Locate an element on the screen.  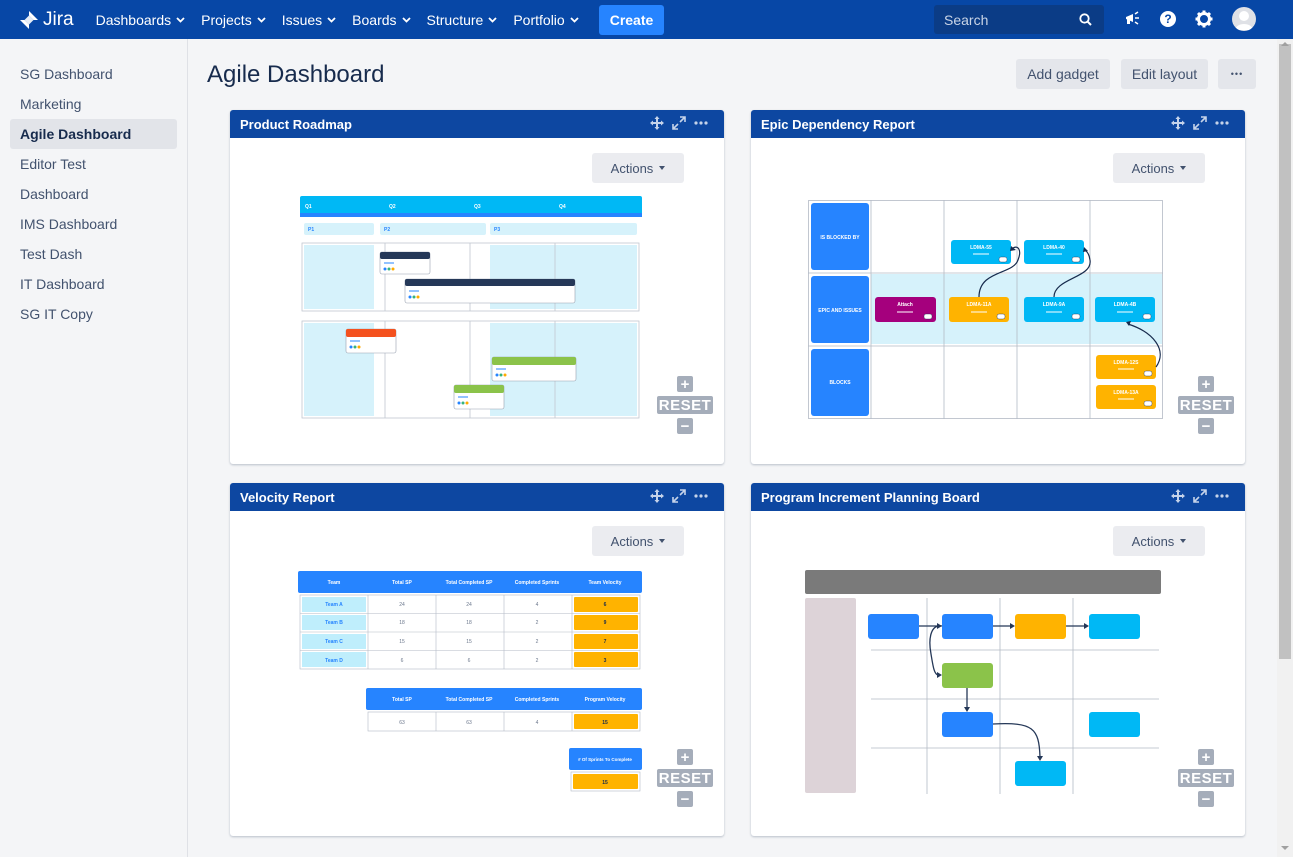
edit-layout-button: Edit layout is located at coordinates (1164, 74).